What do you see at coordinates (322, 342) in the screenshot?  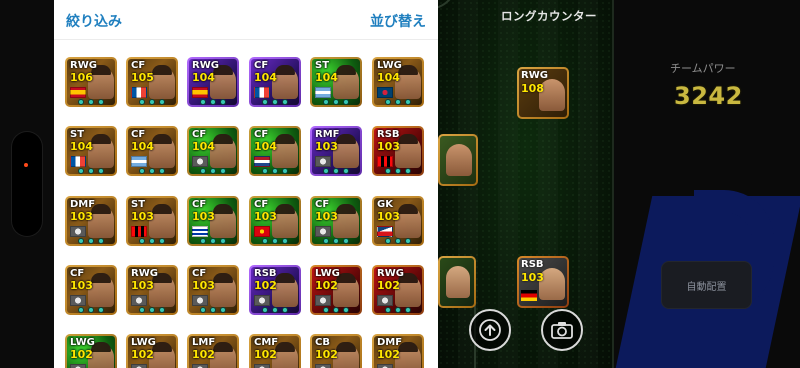 I see `card-position: CB` at bounding box center [322, 342].